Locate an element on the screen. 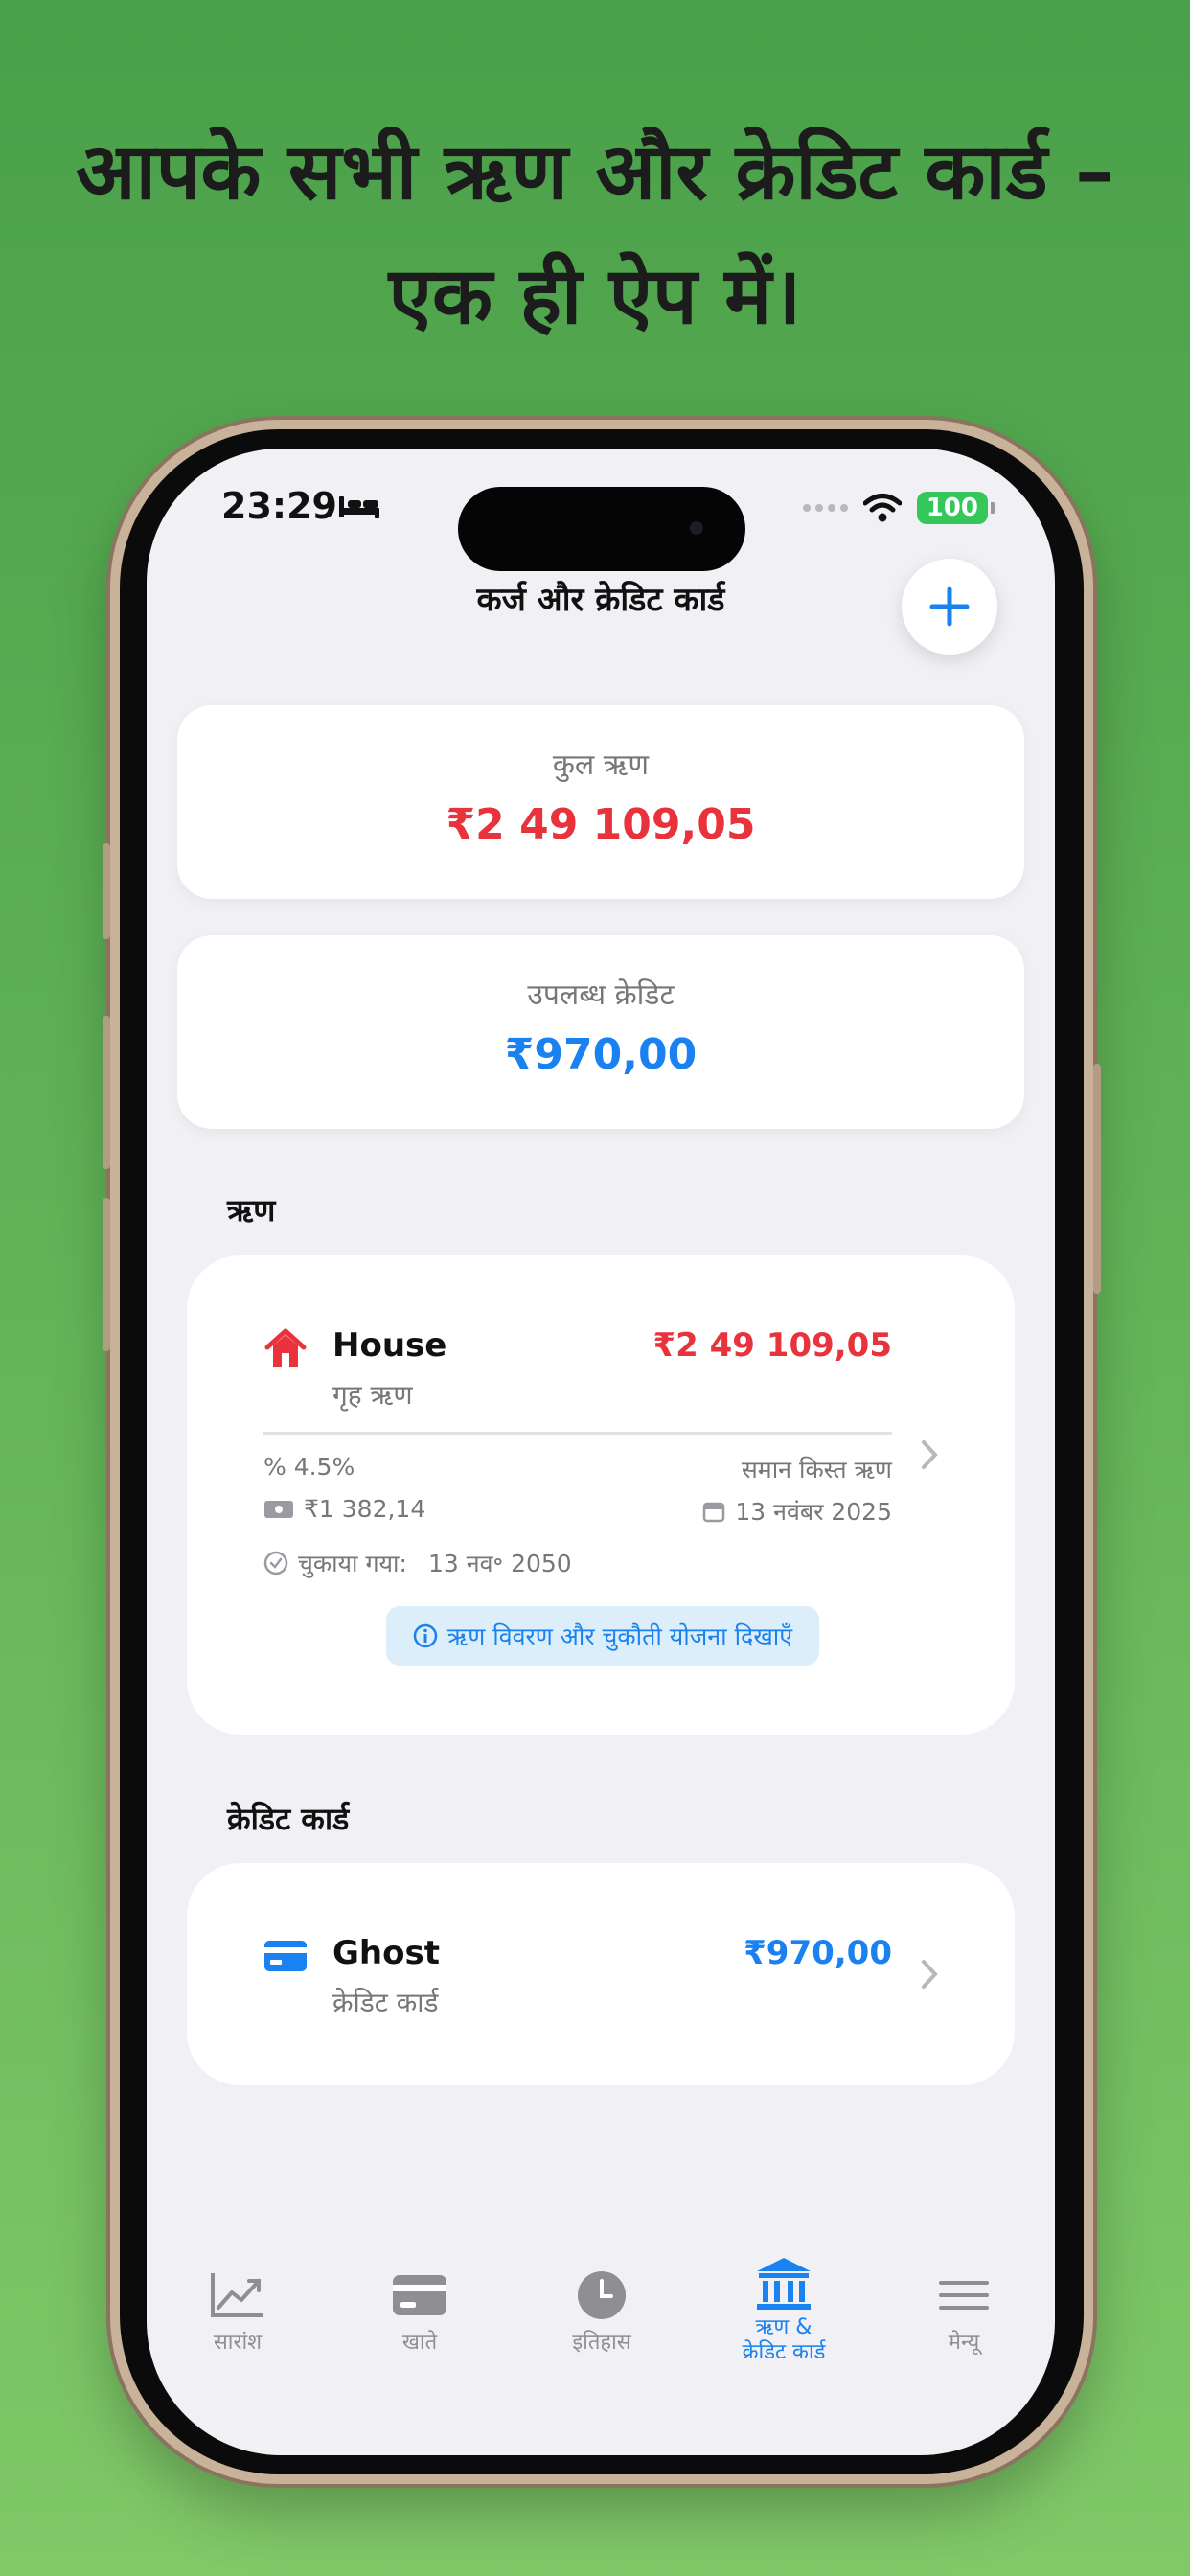  loan-next-date-value: 13 नवंबर 2025 is located at coordinates (813, 1512).